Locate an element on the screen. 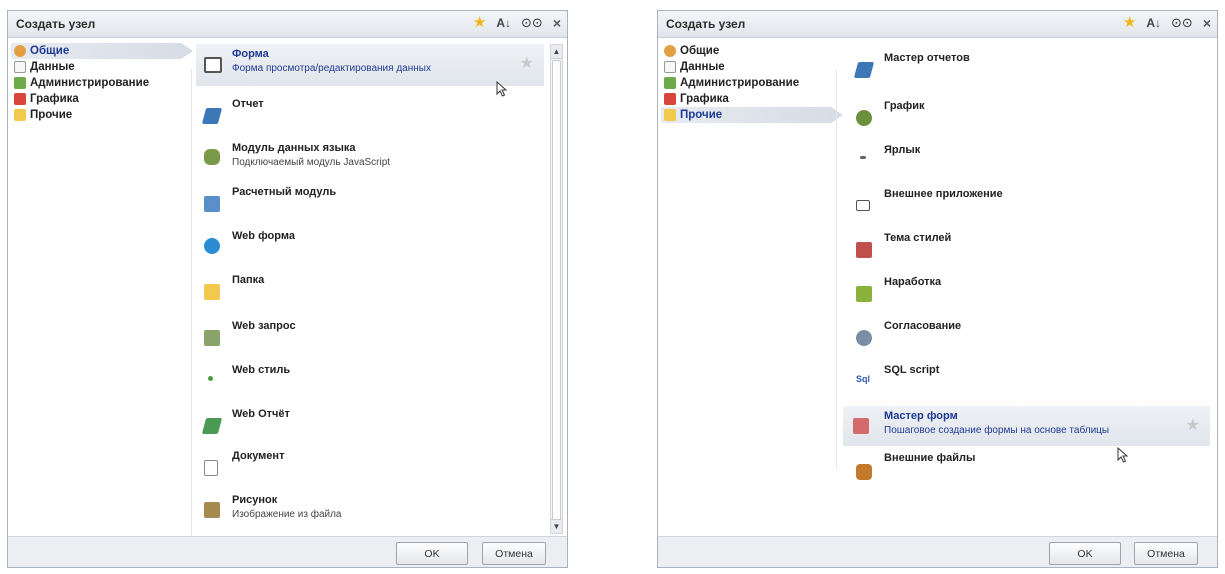 Image resolution: width=1225 pixels, height=574 pixels. scrollbar-thumb is located at coordinates (556, 290).